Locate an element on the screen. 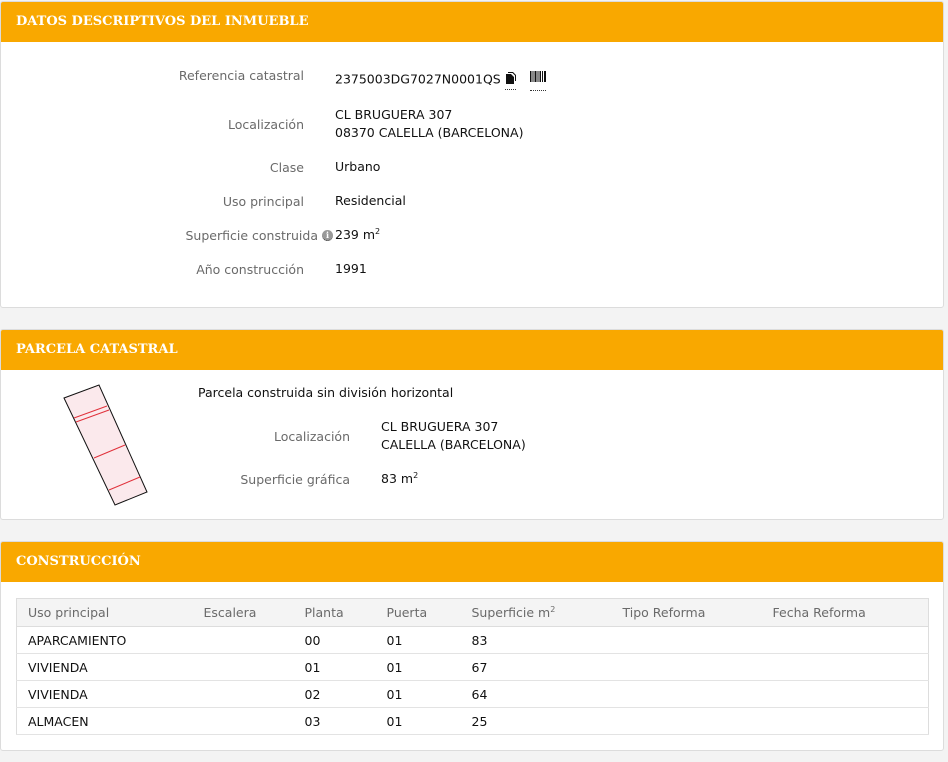 Image resolution: width=948 pixels, height=762 pixels. cell-planta: 03 is located at coordinates (334, 721).